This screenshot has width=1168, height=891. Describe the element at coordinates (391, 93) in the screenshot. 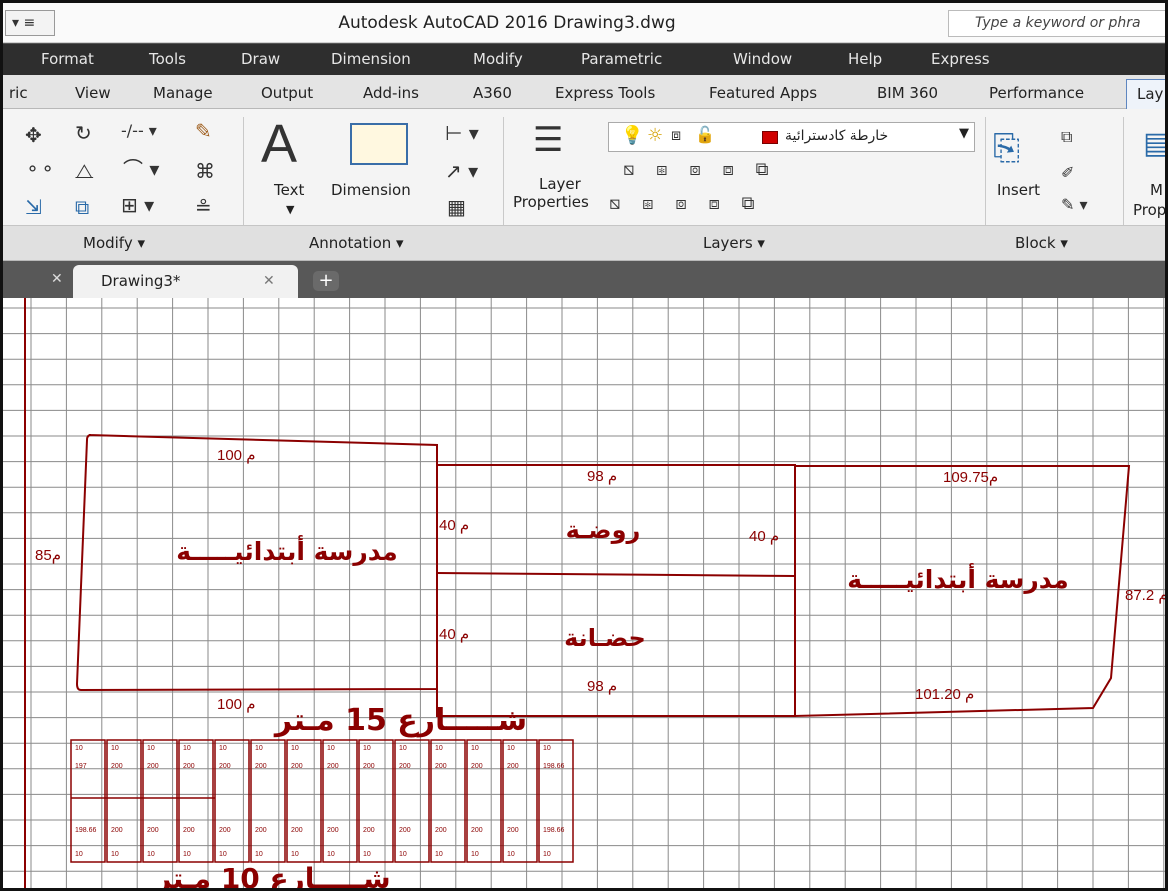

I see `tab-add-ins: Add-ins` at that location.